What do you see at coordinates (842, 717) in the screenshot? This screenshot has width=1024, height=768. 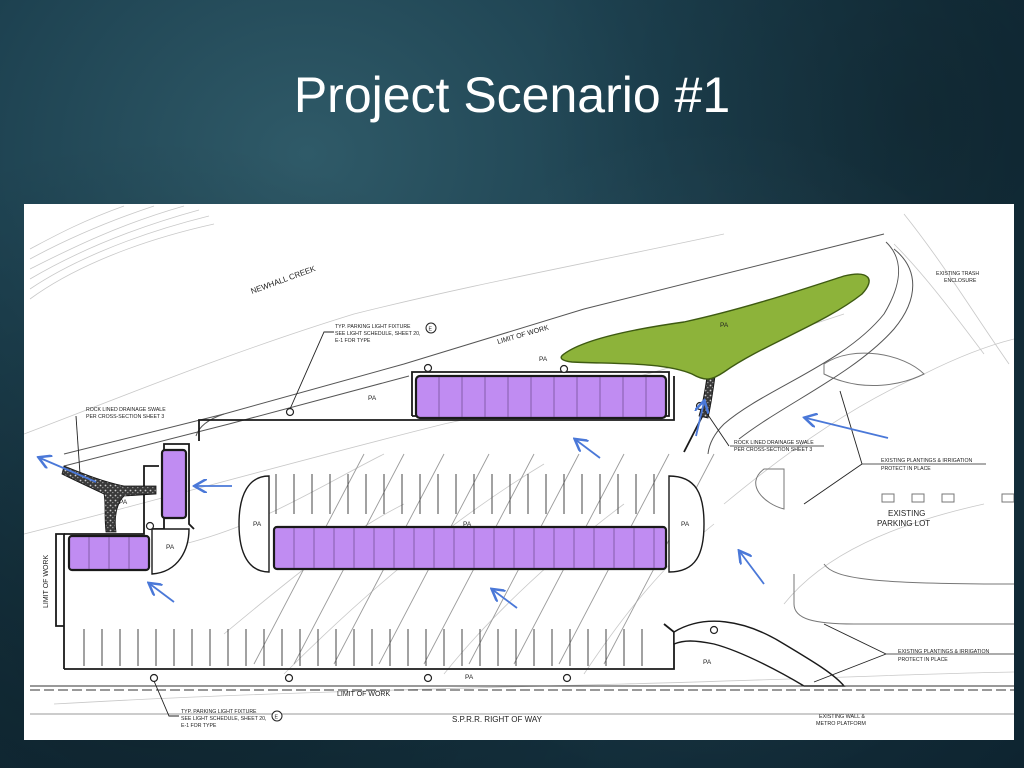 I see `callout-text: EXISTING WALL &` at bounding box center [842, 717].